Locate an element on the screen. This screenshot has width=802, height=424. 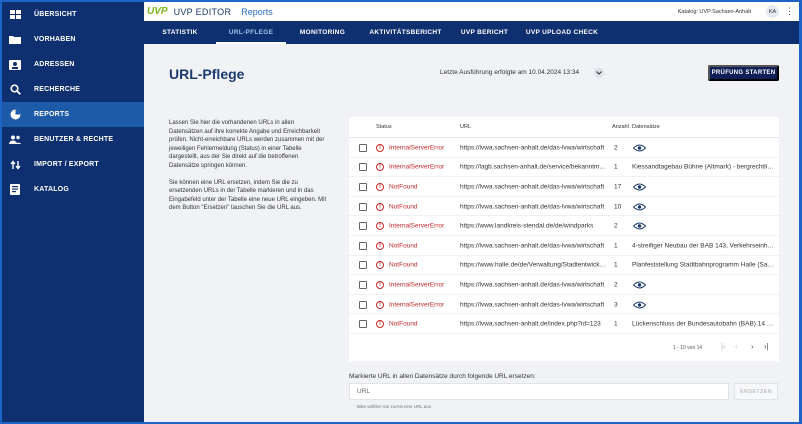
sidebar-item-reports: REPORTS is located at coordinates (73, 114).